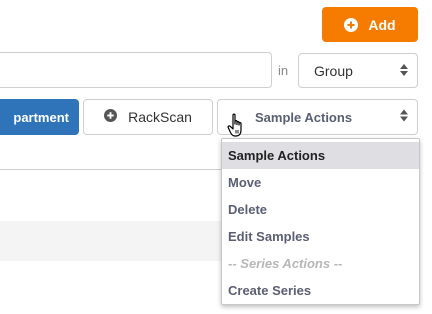  Describe the element at coordinates (136, 70) in the screenshot. I see `search-input` at that location.